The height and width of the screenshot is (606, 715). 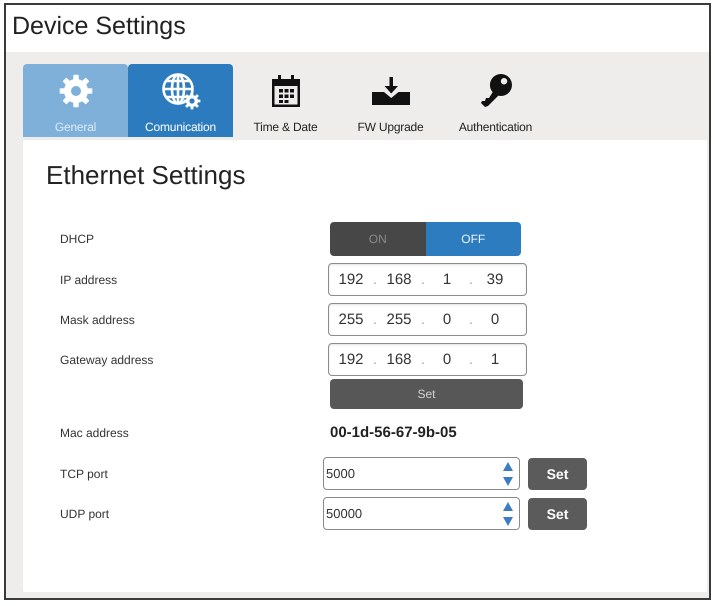 I want to click on tab: FW Upgrade, so click(x=390, y=100).